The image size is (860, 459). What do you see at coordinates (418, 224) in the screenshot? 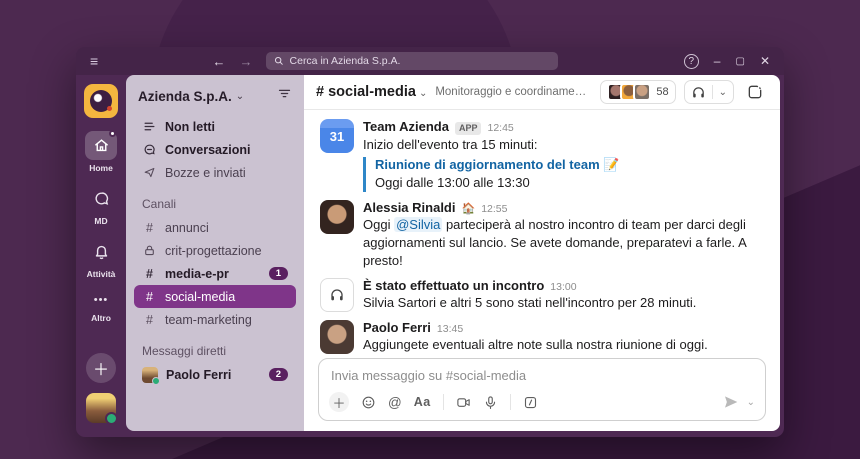
I see `mention-silvia: @Silvia` at bounding box center [418, 224].